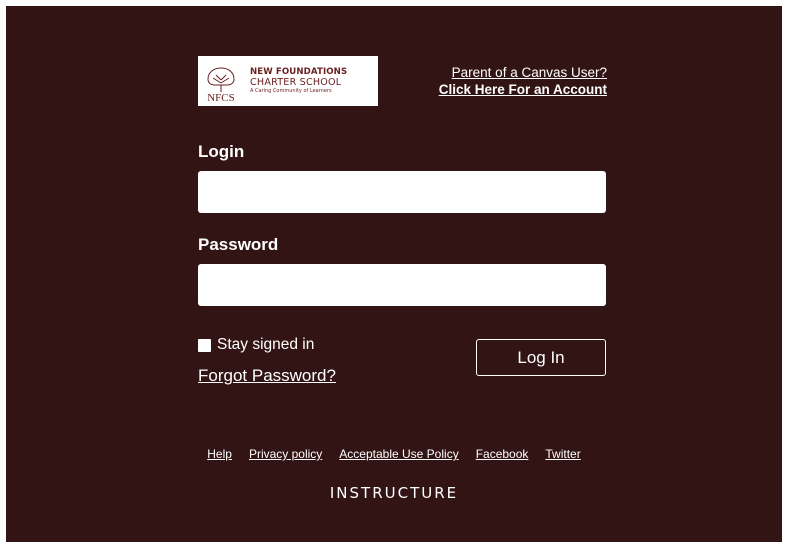 The image size is (788, 548). I want to click on footer-link-twitter: Twitter, so click(562, 454).